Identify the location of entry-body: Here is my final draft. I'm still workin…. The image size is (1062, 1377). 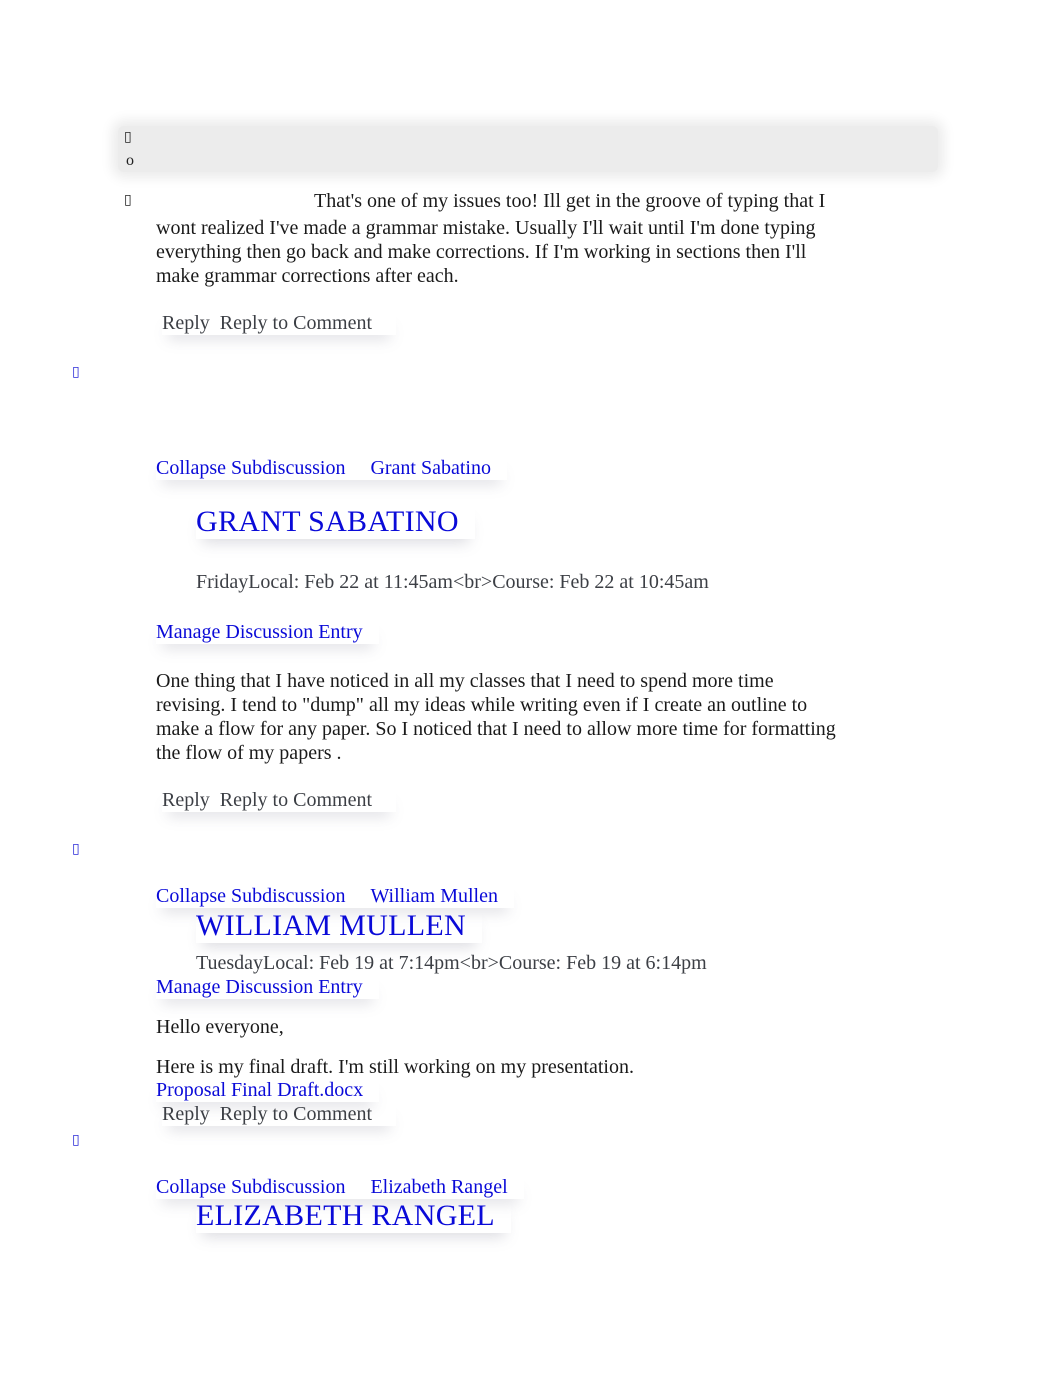
(395, 1067).